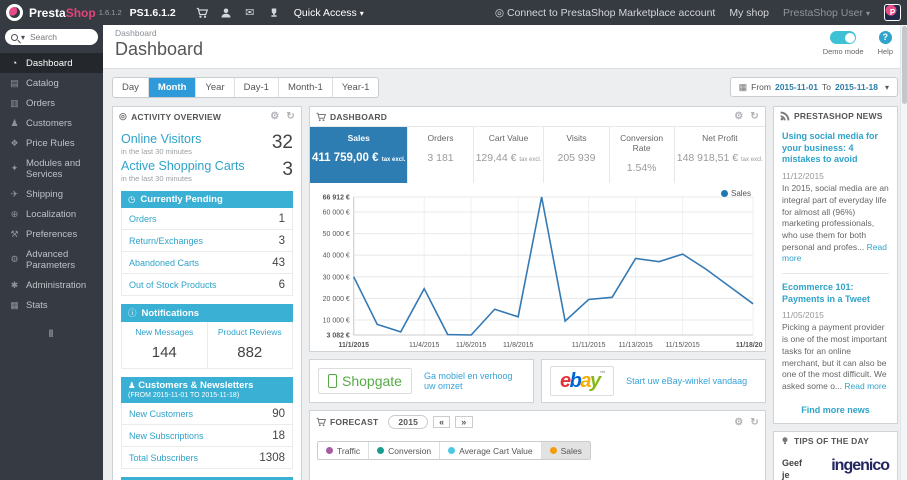 The height and width of the screenshot is (480, 907). I want to click on product-reviews-cell: Product Reviews 882, so click(249, 345).